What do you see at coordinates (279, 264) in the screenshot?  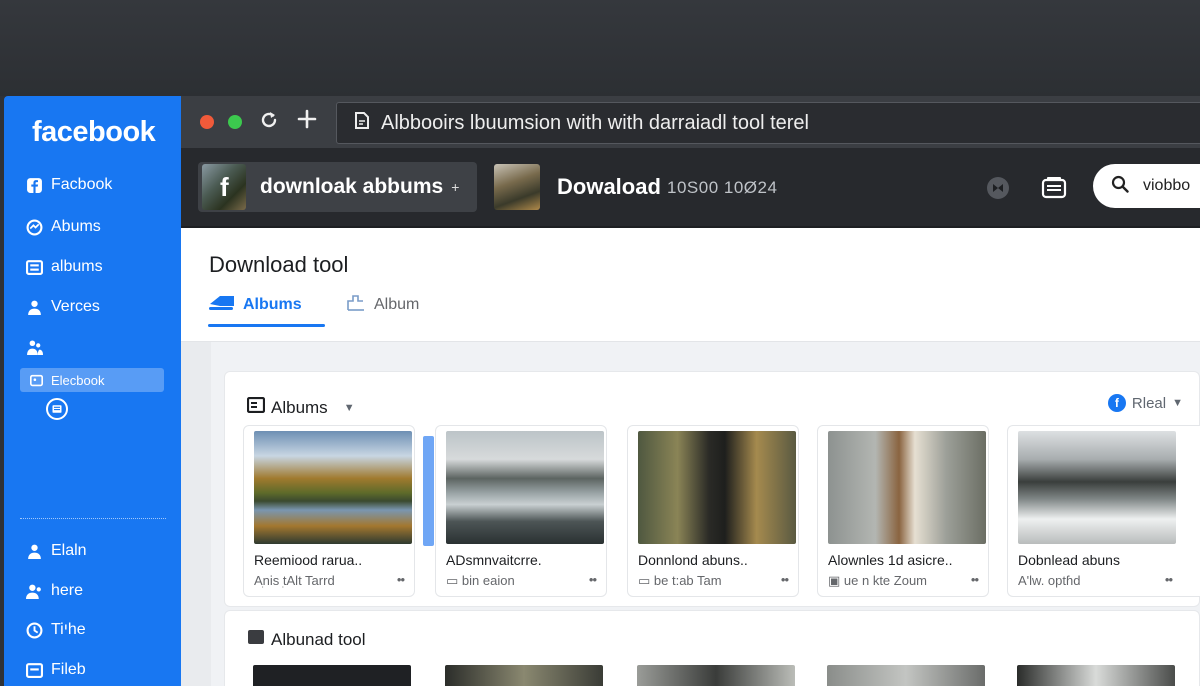 I see `page-title: Download tool` at bounding box center [279, 264].